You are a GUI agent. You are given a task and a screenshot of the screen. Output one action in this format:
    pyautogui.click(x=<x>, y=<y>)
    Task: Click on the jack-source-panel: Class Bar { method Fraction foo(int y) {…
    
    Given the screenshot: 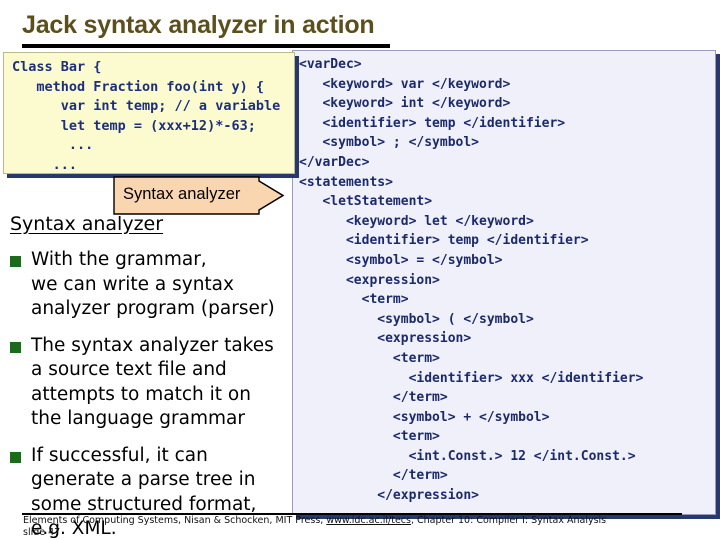 What is the action you would take?
    pyautogui.click(x=149, y=113)
    